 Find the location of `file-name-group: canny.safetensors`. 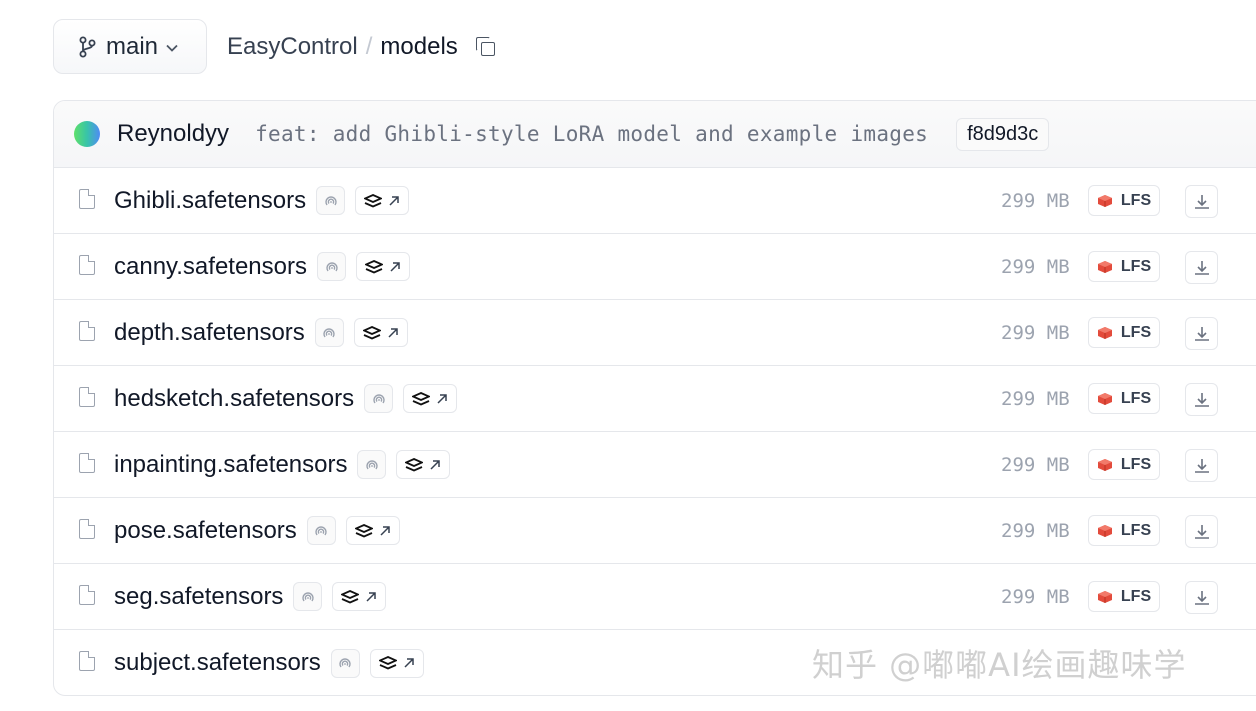

file-name-group: canny.safetensors is located at coordinates (262, 266).